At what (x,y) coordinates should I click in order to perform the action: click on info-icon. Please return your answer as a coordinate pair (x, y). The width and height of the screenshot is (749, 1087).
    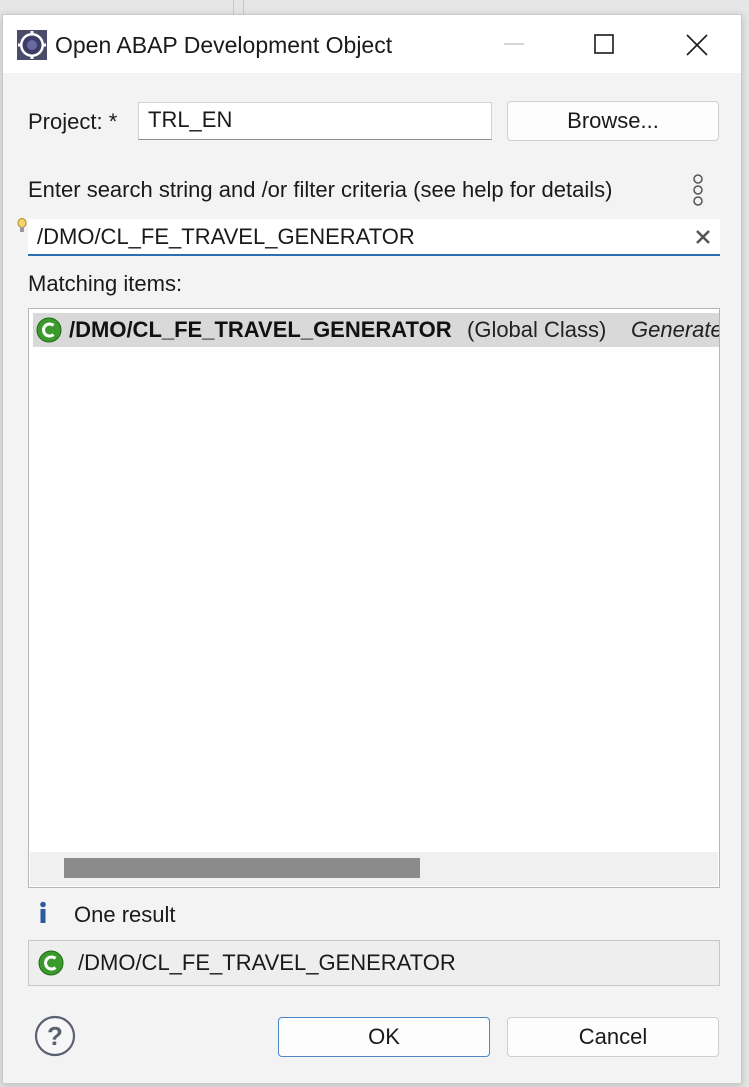
    Looking at the image, I should click on (43, 912).